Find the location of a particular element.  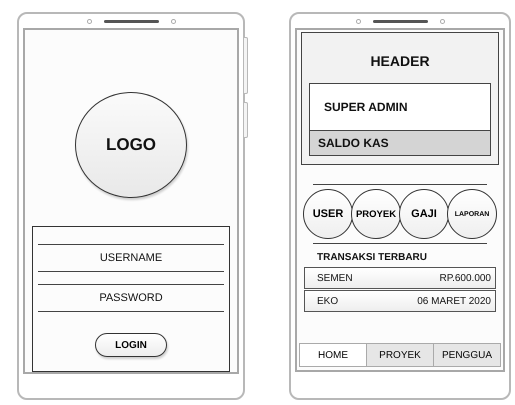

nav-tab: PENGGUA is located at coordinates (466, 355).